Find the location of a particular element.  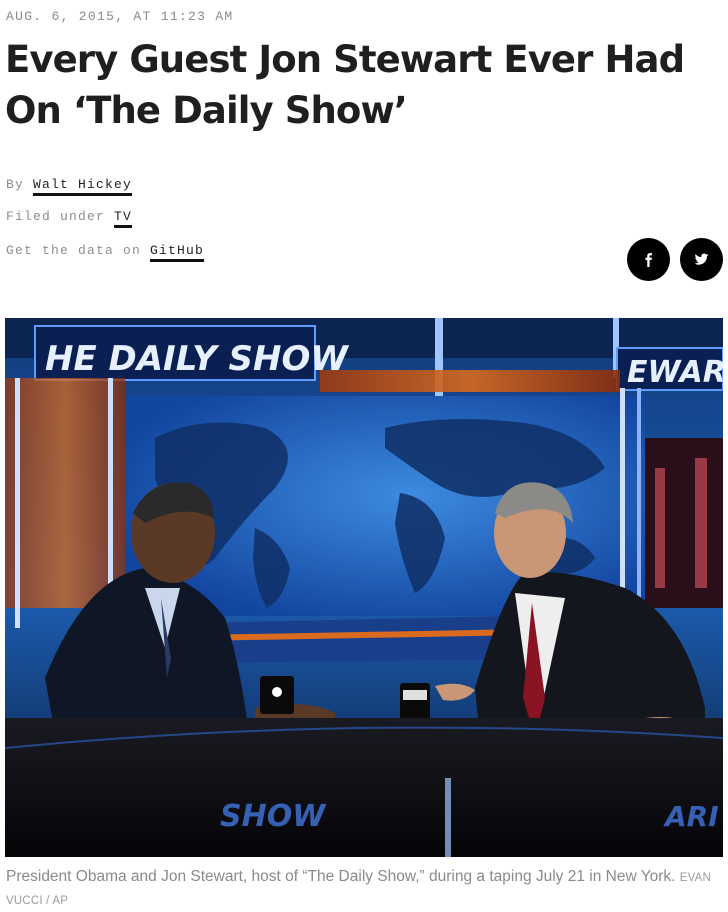

share-facebook-button is located at coordinates (648, 259).